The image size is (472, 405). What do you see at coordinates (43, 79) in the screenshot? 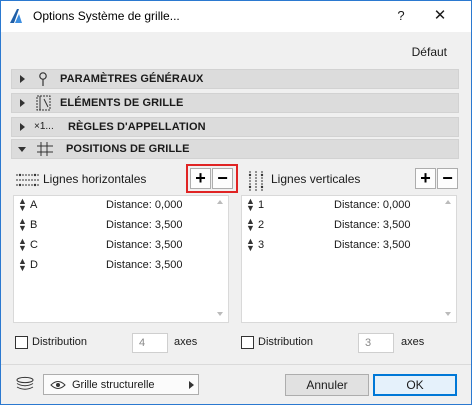
I see `pin-icon` at bounding box center [43, 79].